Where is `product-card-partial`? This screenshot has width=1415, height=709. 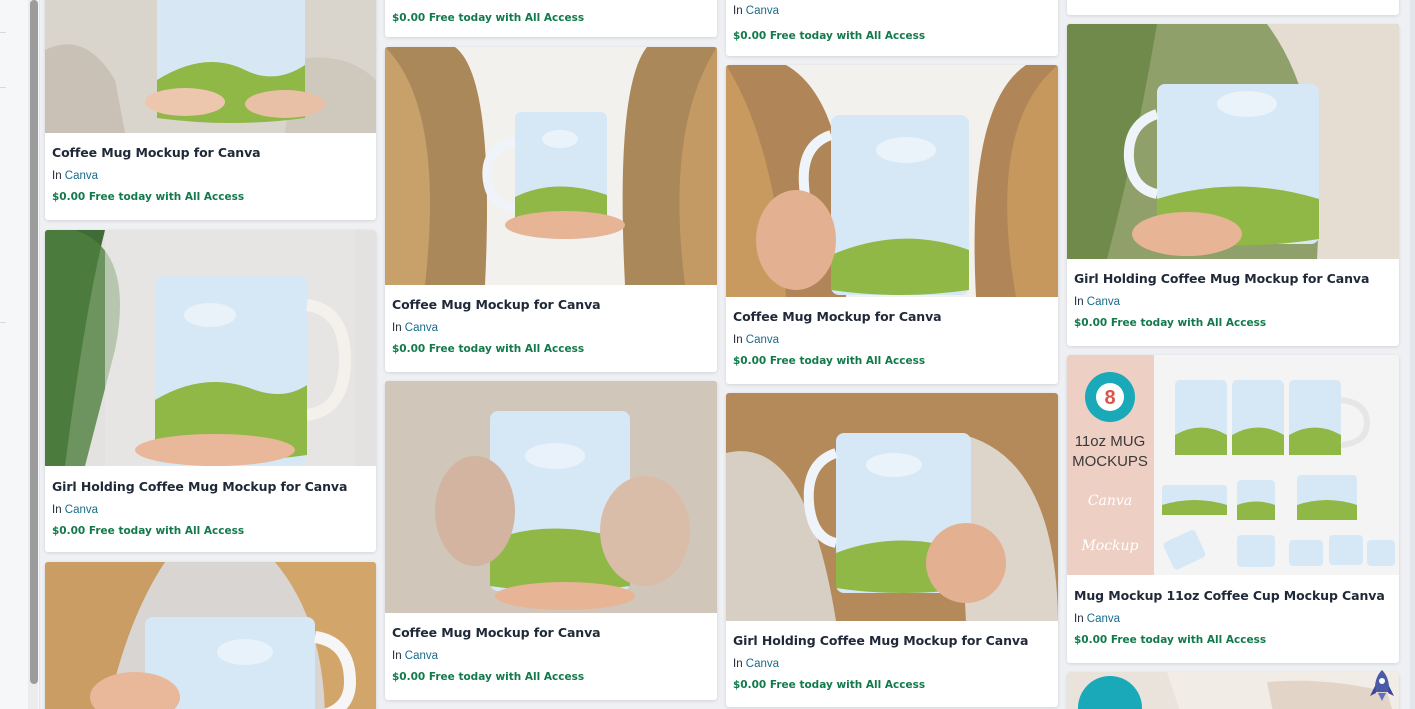
product-card-partial is located at coordinates (1233, 7).